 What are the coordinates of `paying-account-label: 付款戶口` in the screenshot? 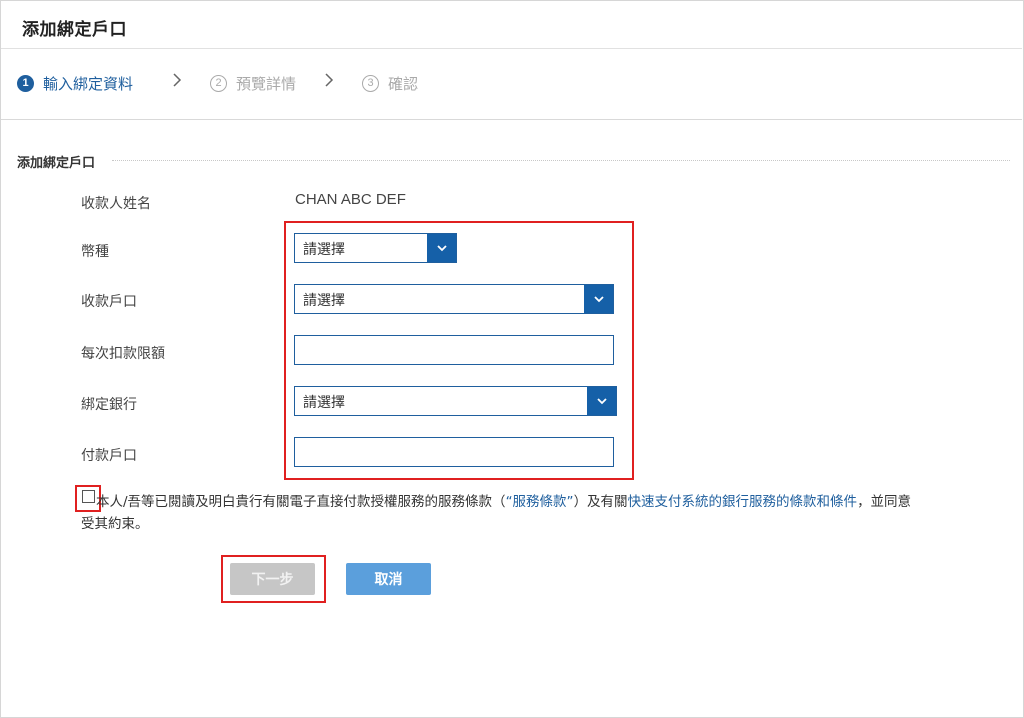 It's located at (109, 456).